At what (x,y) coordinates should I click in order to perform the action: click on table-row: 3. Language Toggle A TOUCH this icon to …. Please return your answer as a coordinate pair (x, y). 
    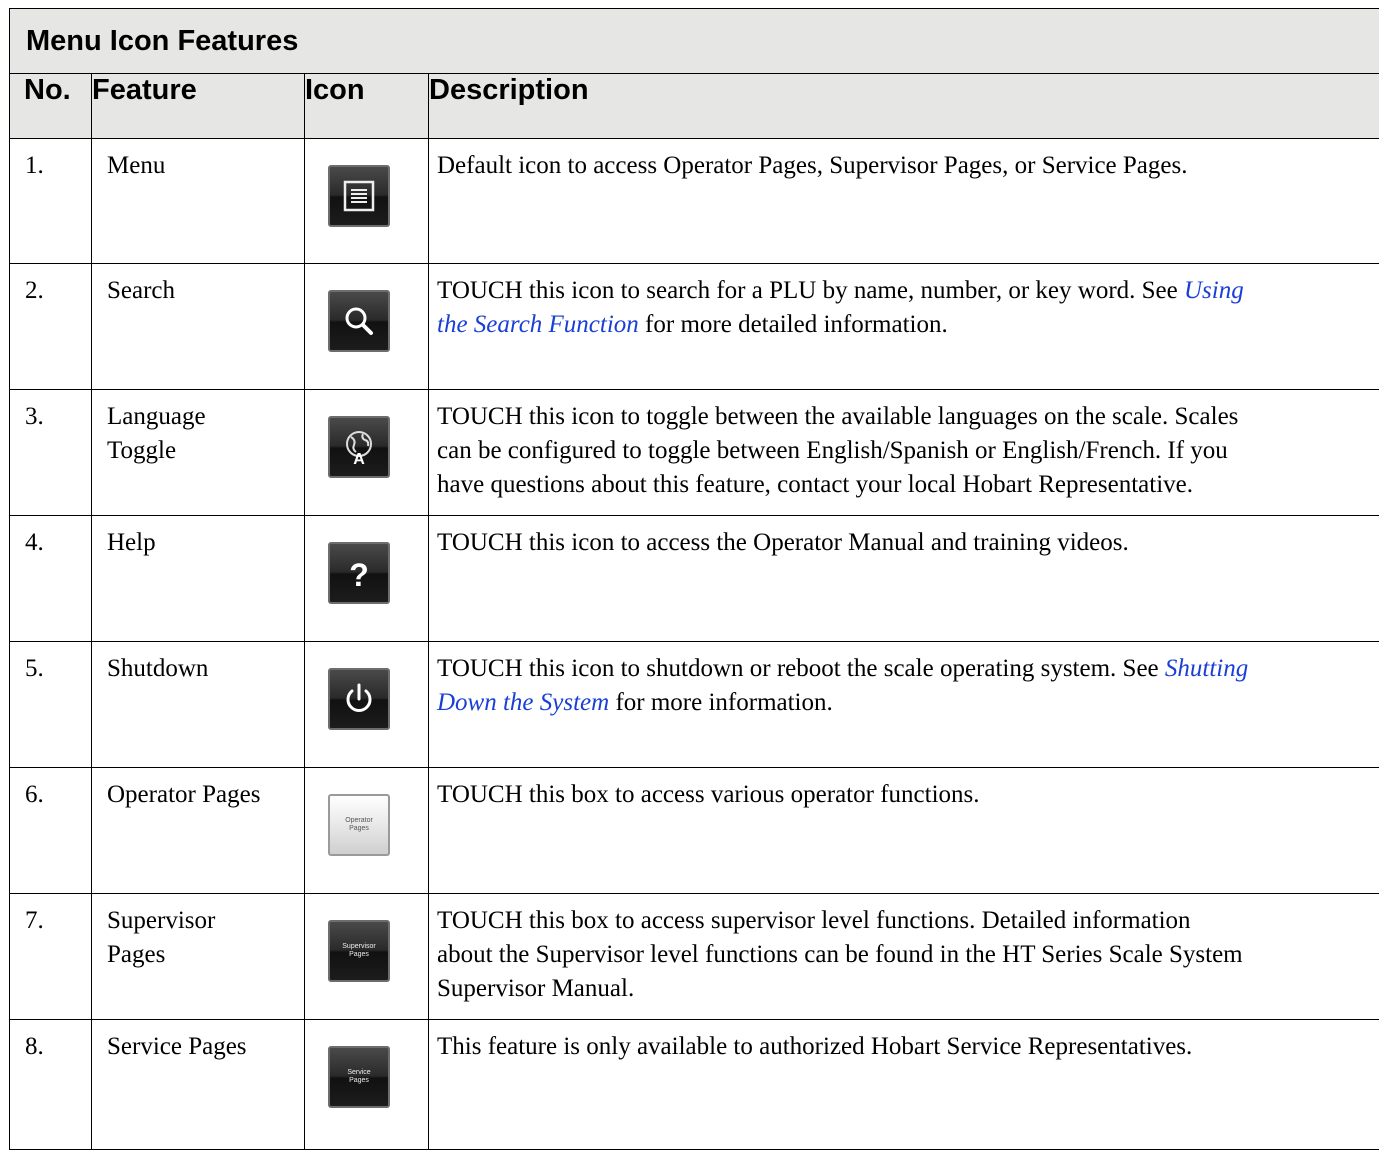
    Looking at the image, I should click on (694, 452).